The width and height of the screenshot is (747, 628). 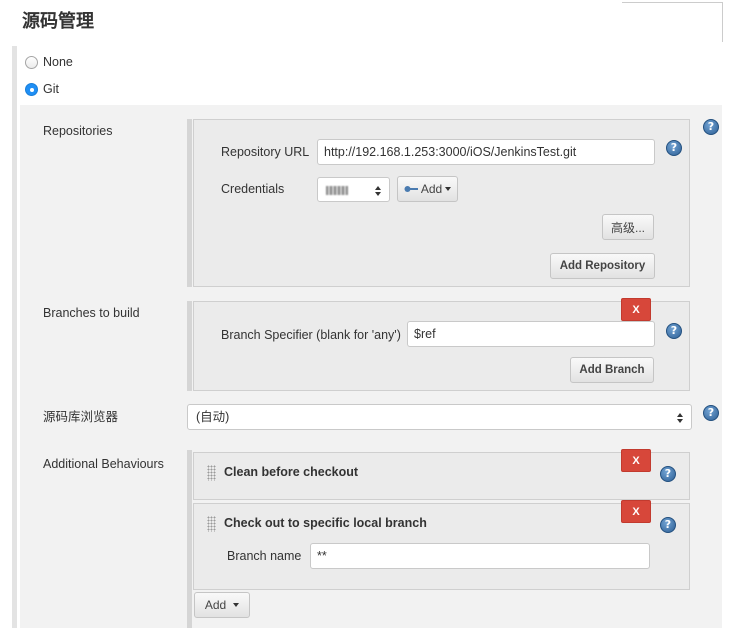 What do you see at coordinates (265, 152) in the screenshot?
I see `repository-url-label: Repository URL` at bounding box center [265, 152].